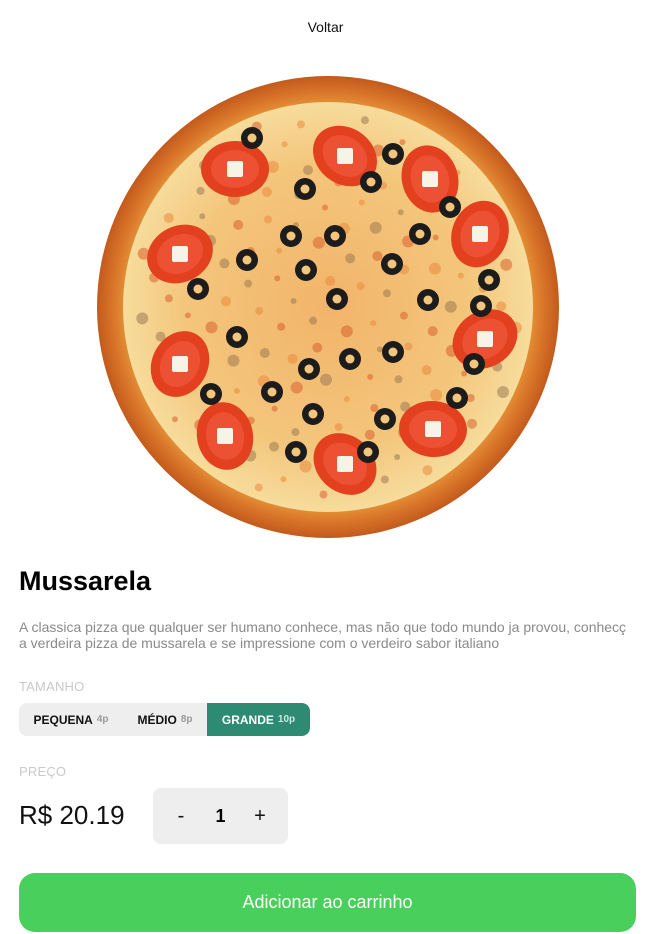  What do you see at coordinates (325, 27) in the screenshot?
I see `back-link: Voltar` at bounding box center [325, 27].